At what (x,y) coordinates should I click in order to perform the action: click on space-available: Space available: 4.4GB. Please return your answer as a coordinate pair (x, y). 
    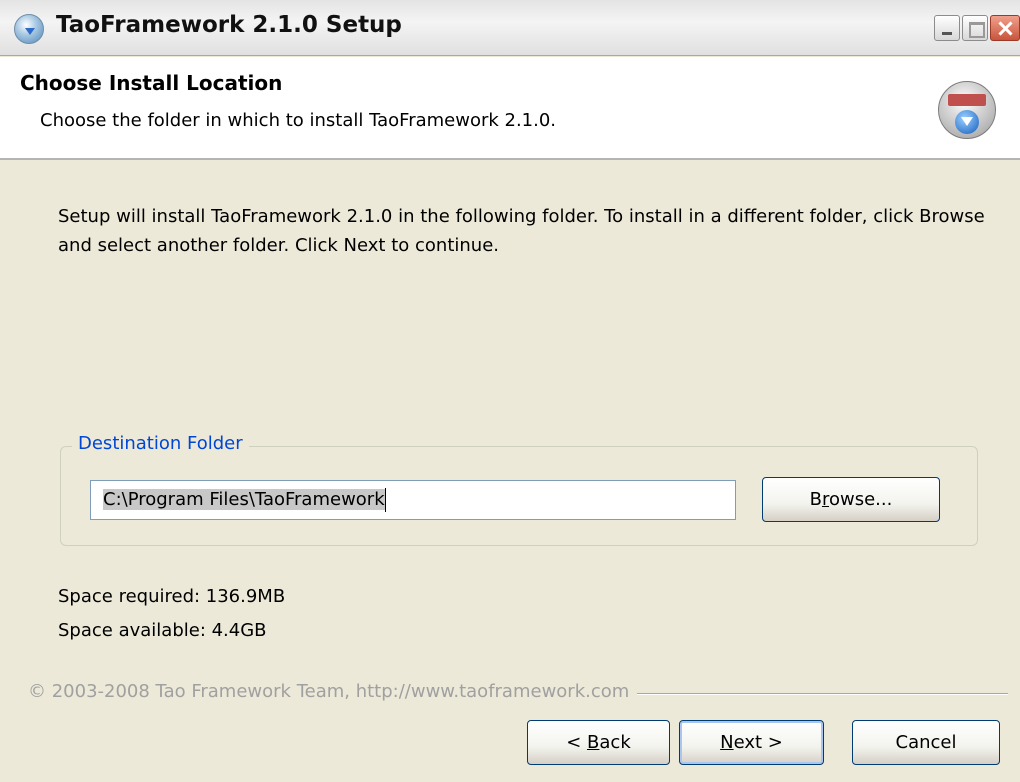
    Looking at the image, I should click on (162, 630).